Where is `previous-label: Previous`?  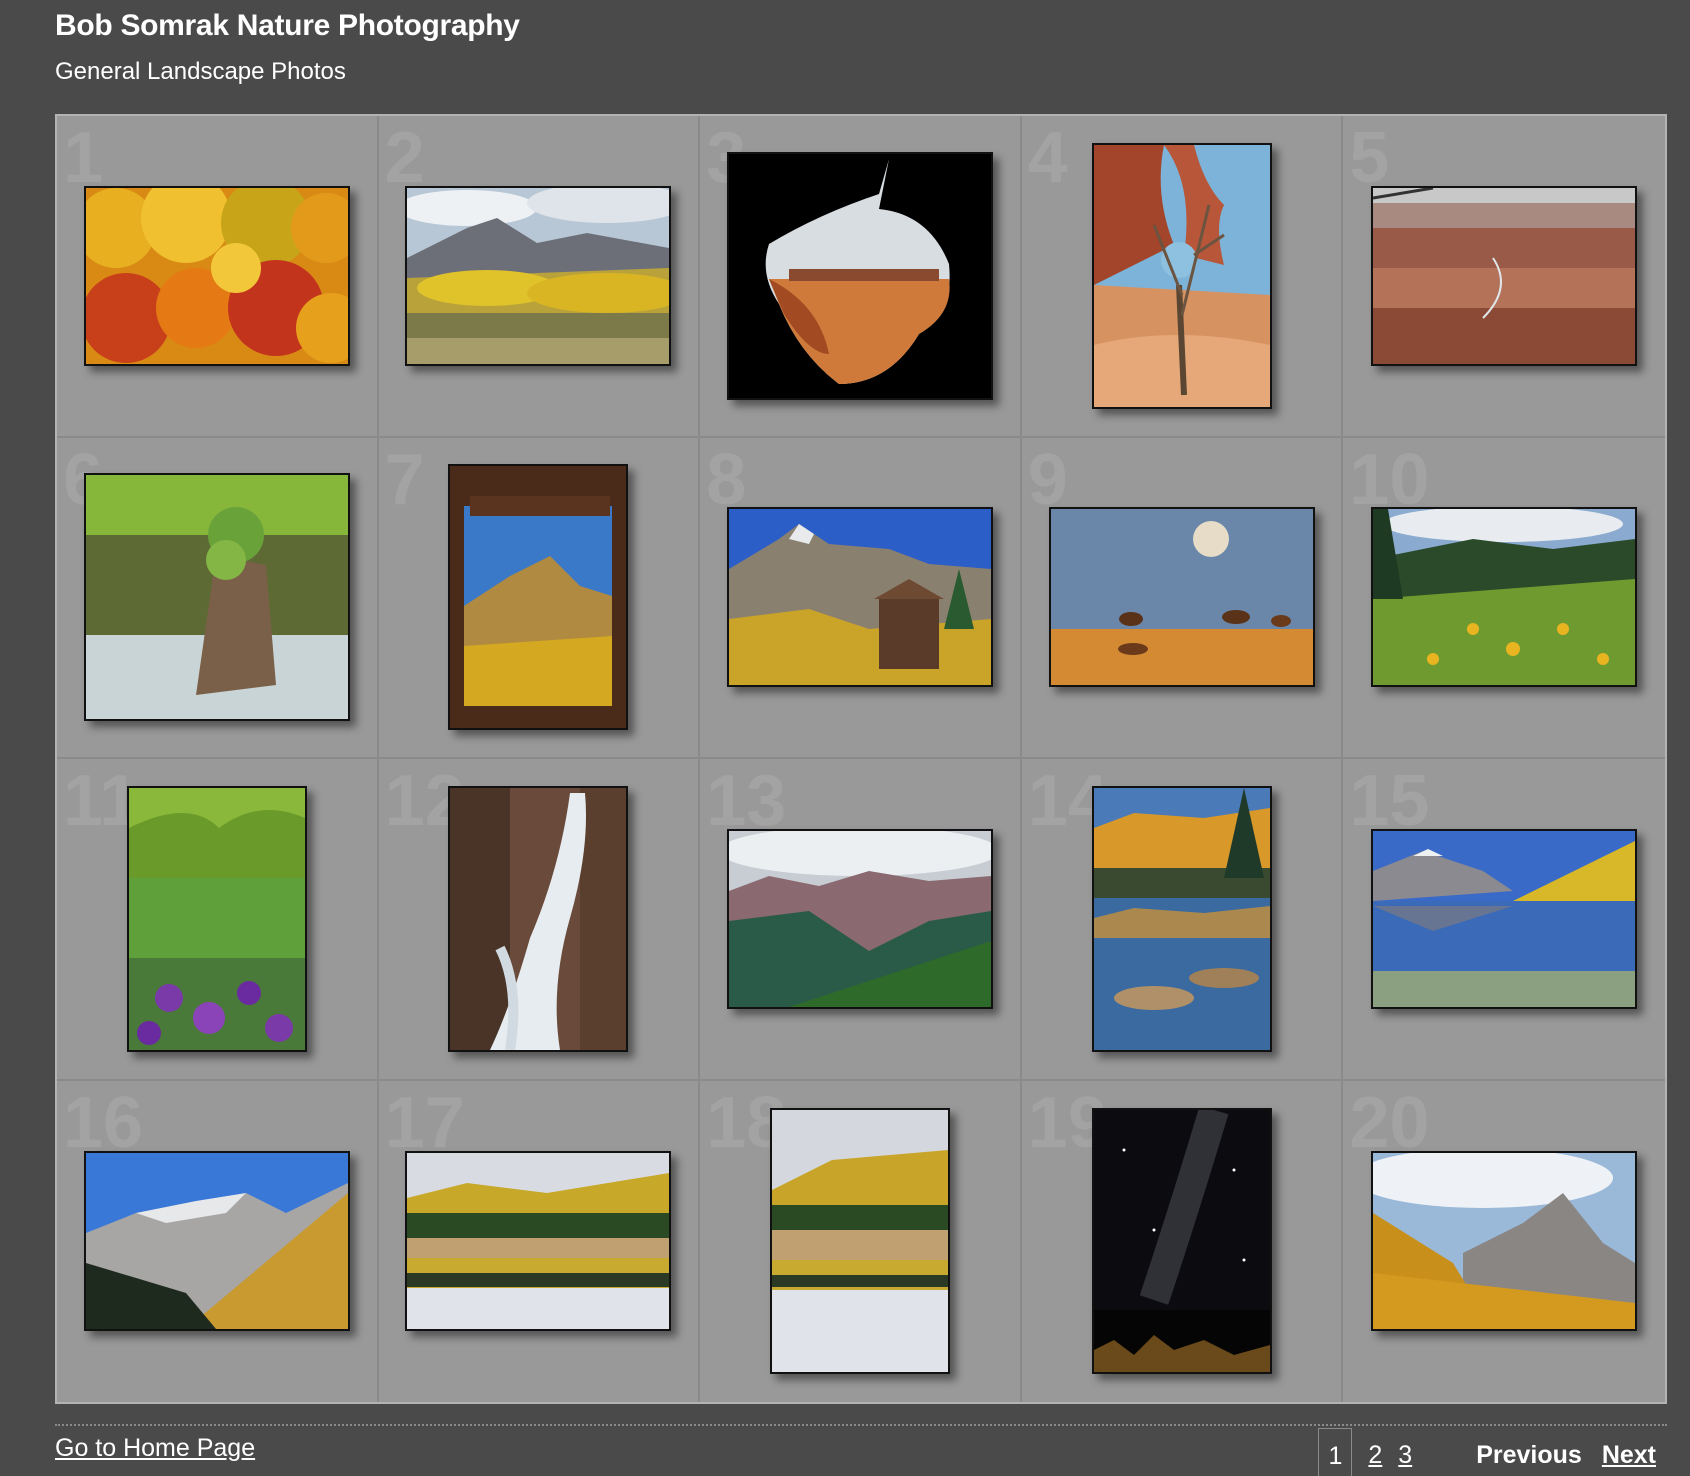
previous-label: Previous is located at coordinates (1529, 1455).